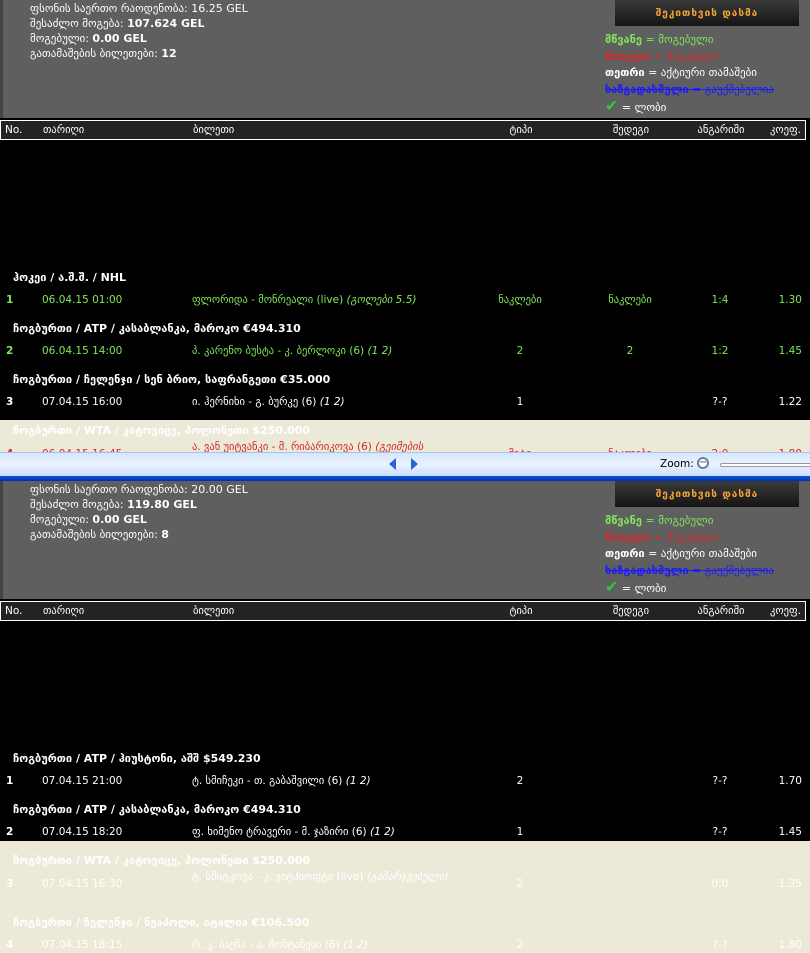 This screenshot has height=953, width=810. I want to click on col-no: No., so click(14, 130).